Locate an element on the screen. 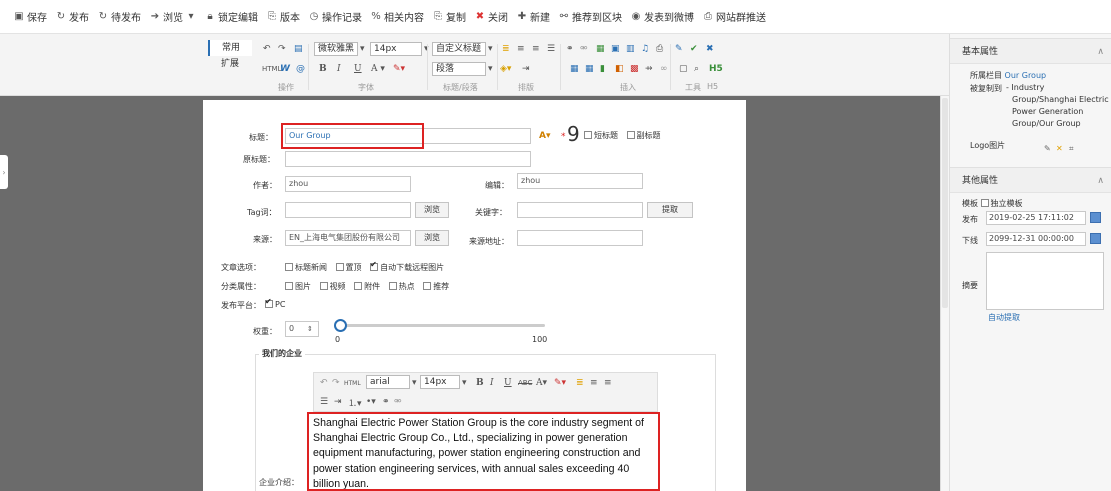 Image resolution: width=1111 pixels, height=491 pixels. basic-properties-header: 基本属性 ∧ is located at coordinates (1030, 51).